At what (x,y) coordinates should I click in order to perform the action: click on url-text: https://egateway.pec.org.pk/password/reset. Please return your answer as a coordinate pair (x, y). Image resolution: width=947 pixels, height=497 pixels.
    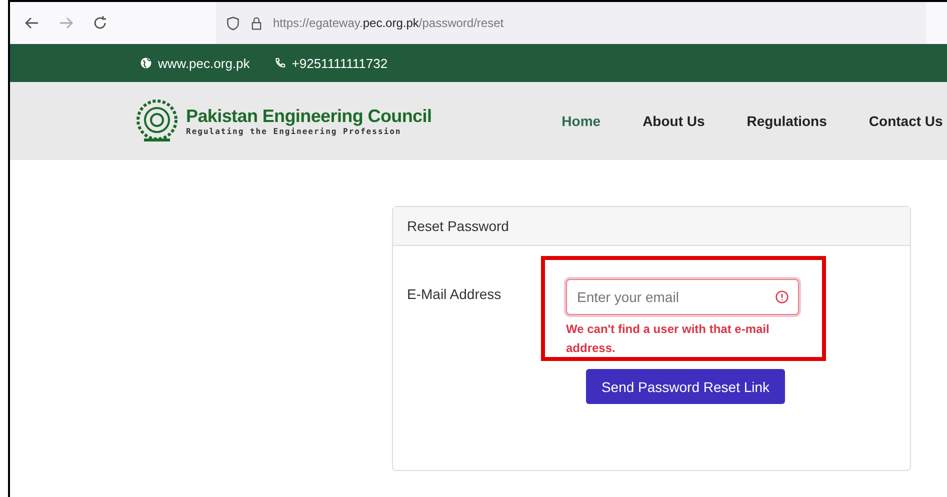
    Looking at the image, I should click on (388, 23).